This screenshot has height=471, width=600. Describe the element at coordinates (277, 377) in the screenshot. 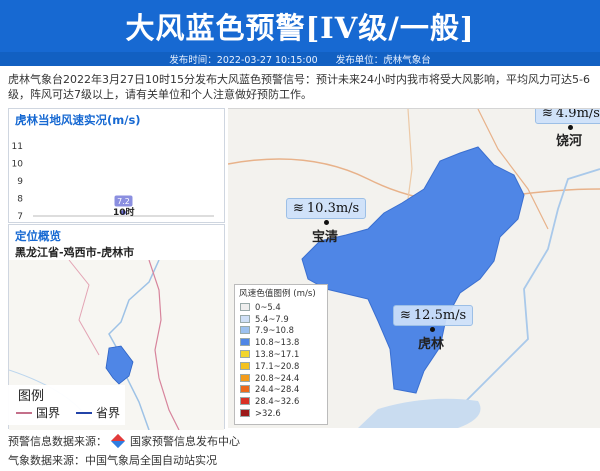

I see `legend-label: 20.8~24.4` at that location.